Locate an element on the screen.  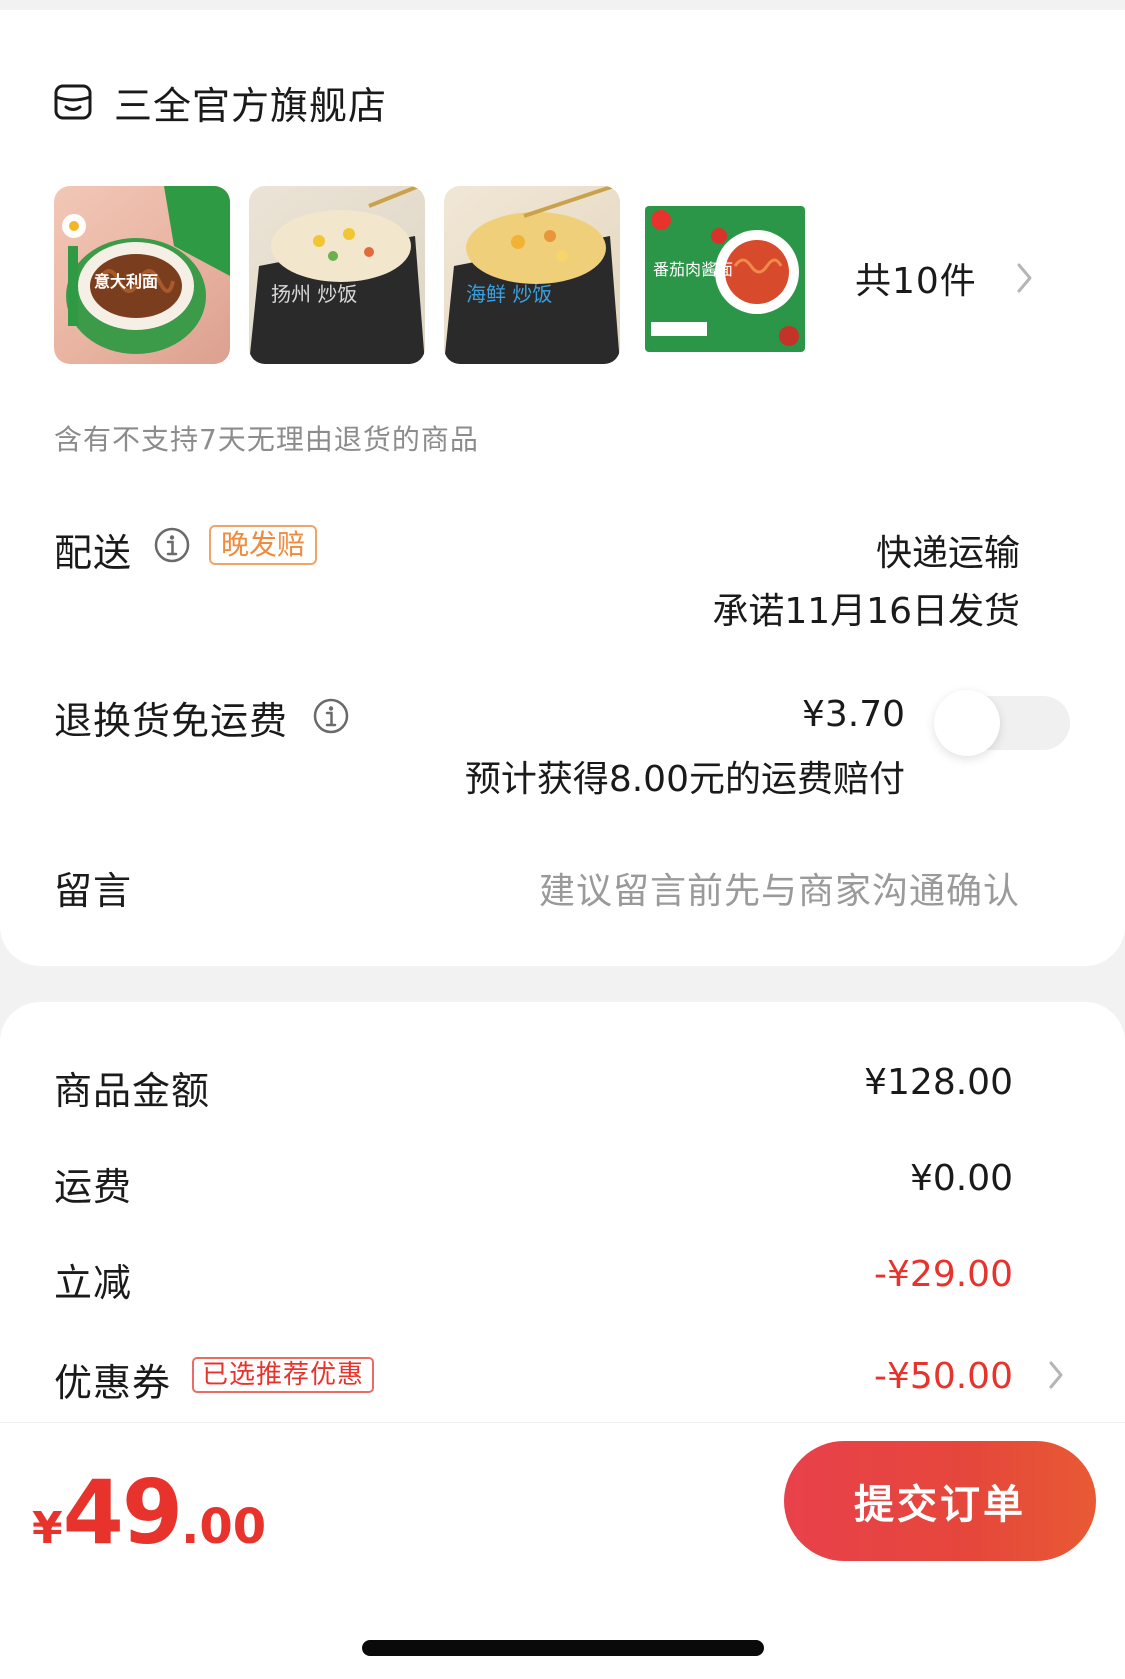
return-shipping-toggle is located at coordinates (1002, 723).